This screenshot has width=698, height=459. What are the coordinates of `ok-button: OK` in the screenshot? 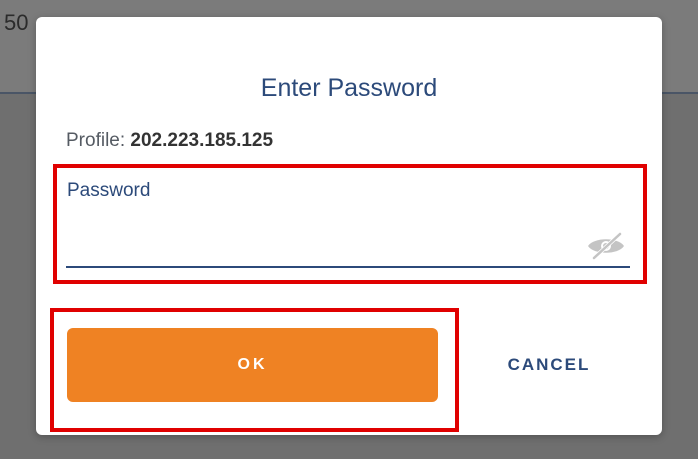 It's located at (252, 365).